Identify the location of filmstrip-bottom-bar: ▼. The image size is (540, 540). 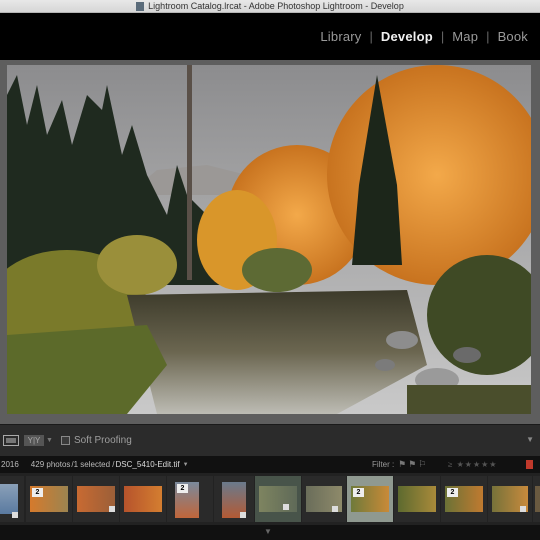
(270, 532).